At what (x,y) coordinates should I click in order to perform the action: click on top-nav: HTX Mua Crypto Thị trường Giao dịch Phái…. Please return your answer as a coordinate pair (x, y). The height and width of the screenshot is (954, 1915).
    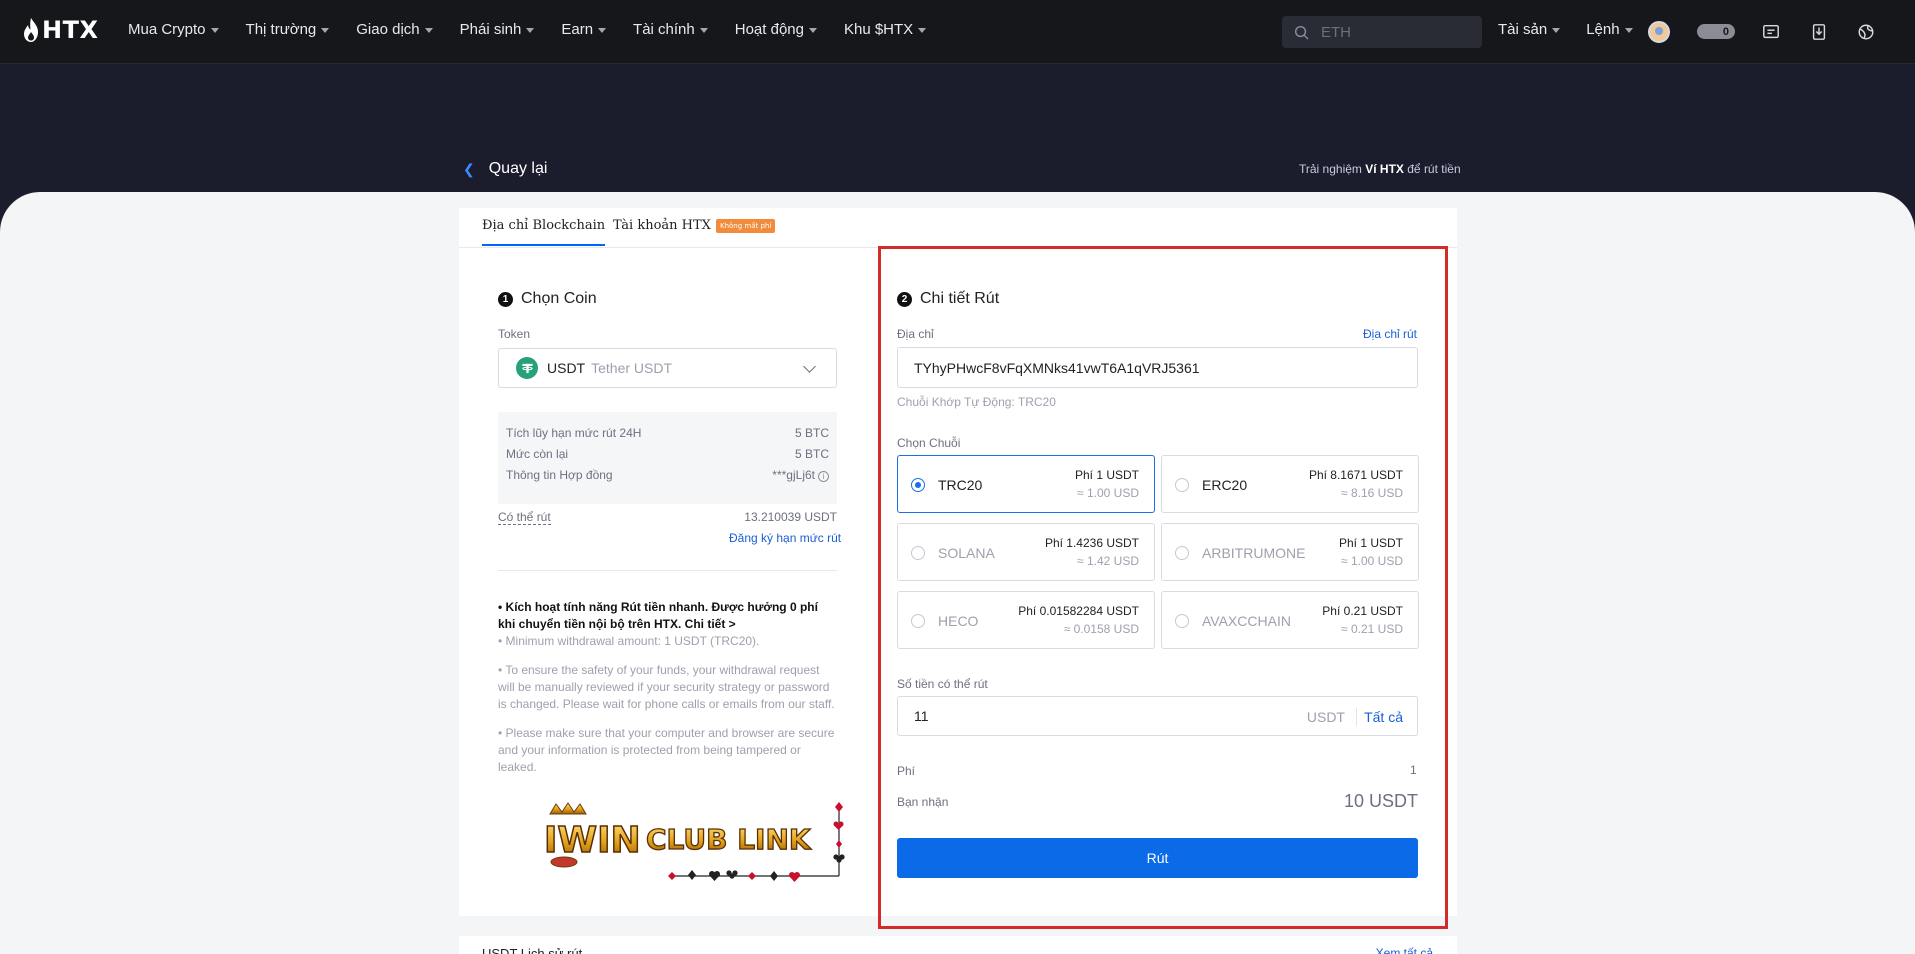
    Looking at the image, I should click on (957, 32).